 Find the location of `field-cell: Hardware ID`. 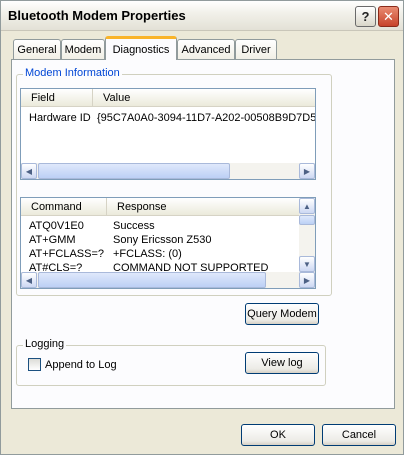

field-cell: Hardware ID is located at coordinates (60, 118).